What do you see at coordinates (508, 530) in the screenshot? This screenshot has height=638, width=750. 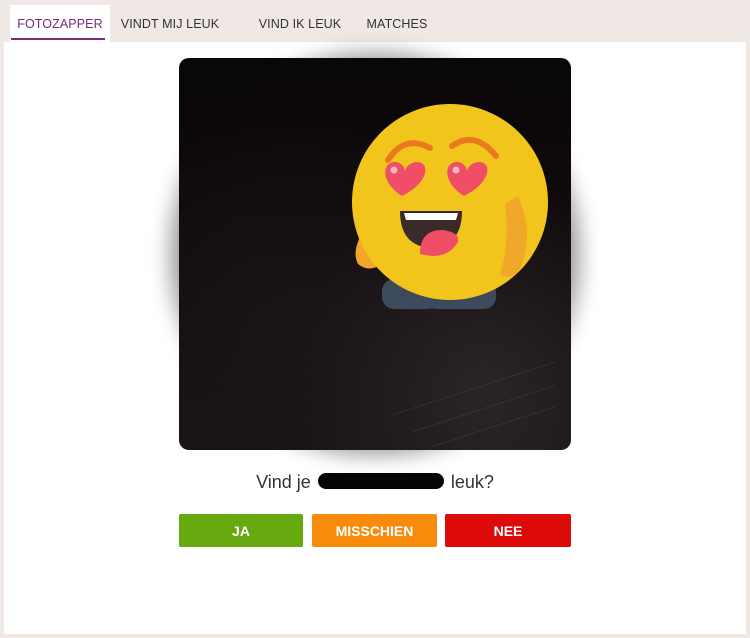 I see `no-button: NEE` at bounding box center [508, 530].